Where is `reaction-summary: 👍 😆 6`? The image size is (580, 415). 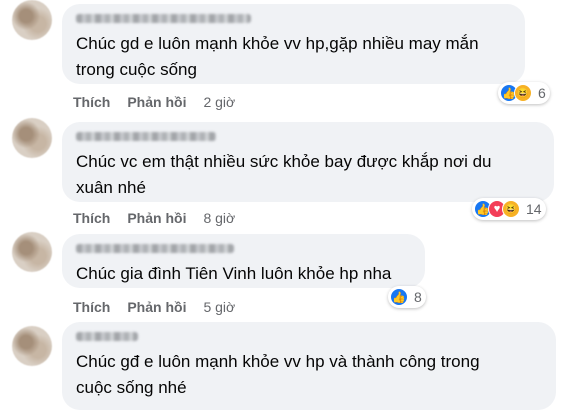
reaction-summary: 👍 😆 6 is located at coordinates (524, 93).